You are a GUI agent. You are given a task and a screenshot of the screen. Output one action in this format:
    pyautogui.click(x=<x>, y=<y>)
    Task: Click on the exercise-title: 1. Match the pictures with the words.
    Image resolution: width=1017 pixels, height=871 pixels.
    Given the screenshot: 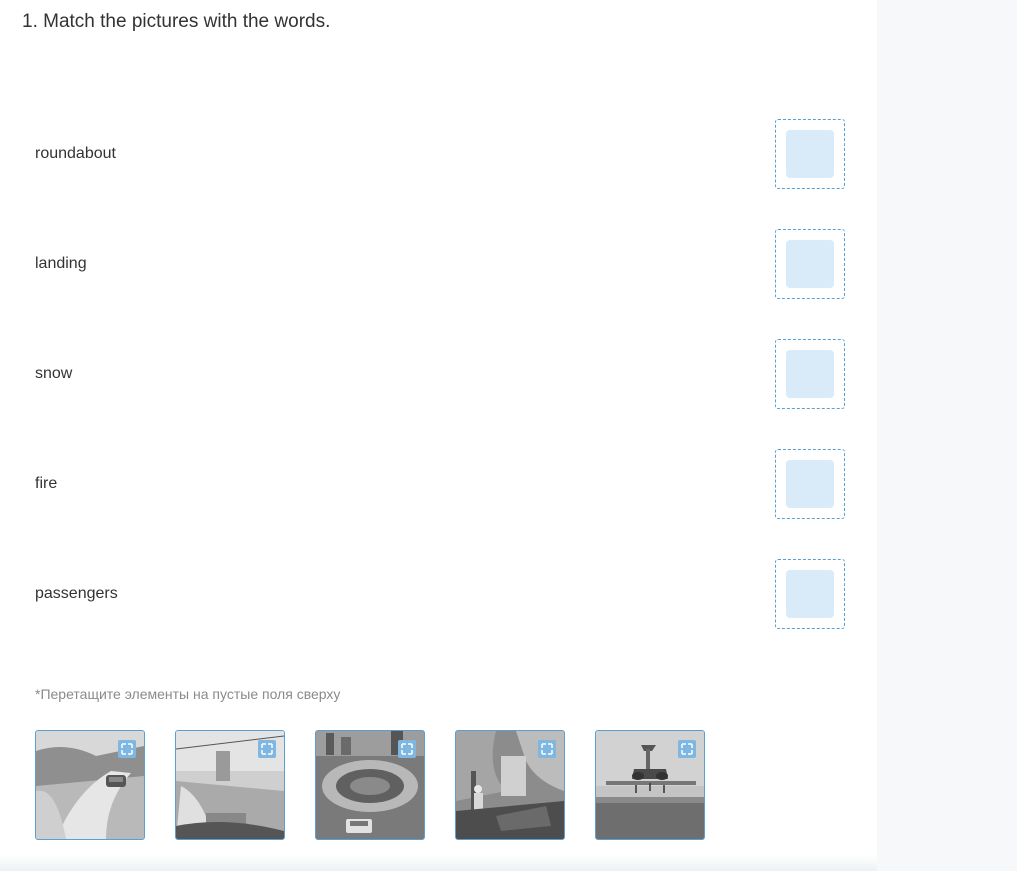 What is the action you would take?
    pyautogui.click(x=176, y=21)
    